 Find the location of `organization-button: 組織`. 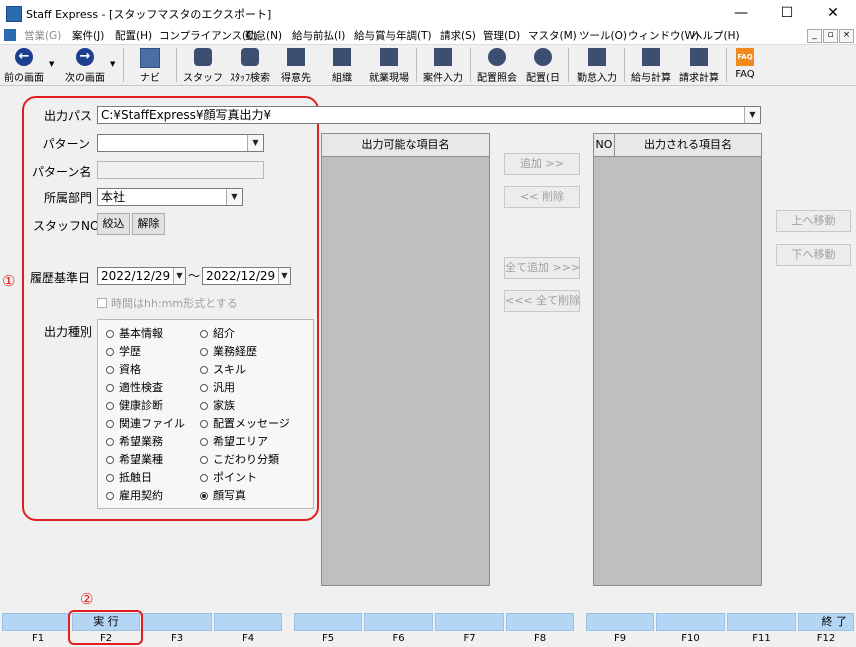

organization-button: 組織 is located at coordinates (342, 65).